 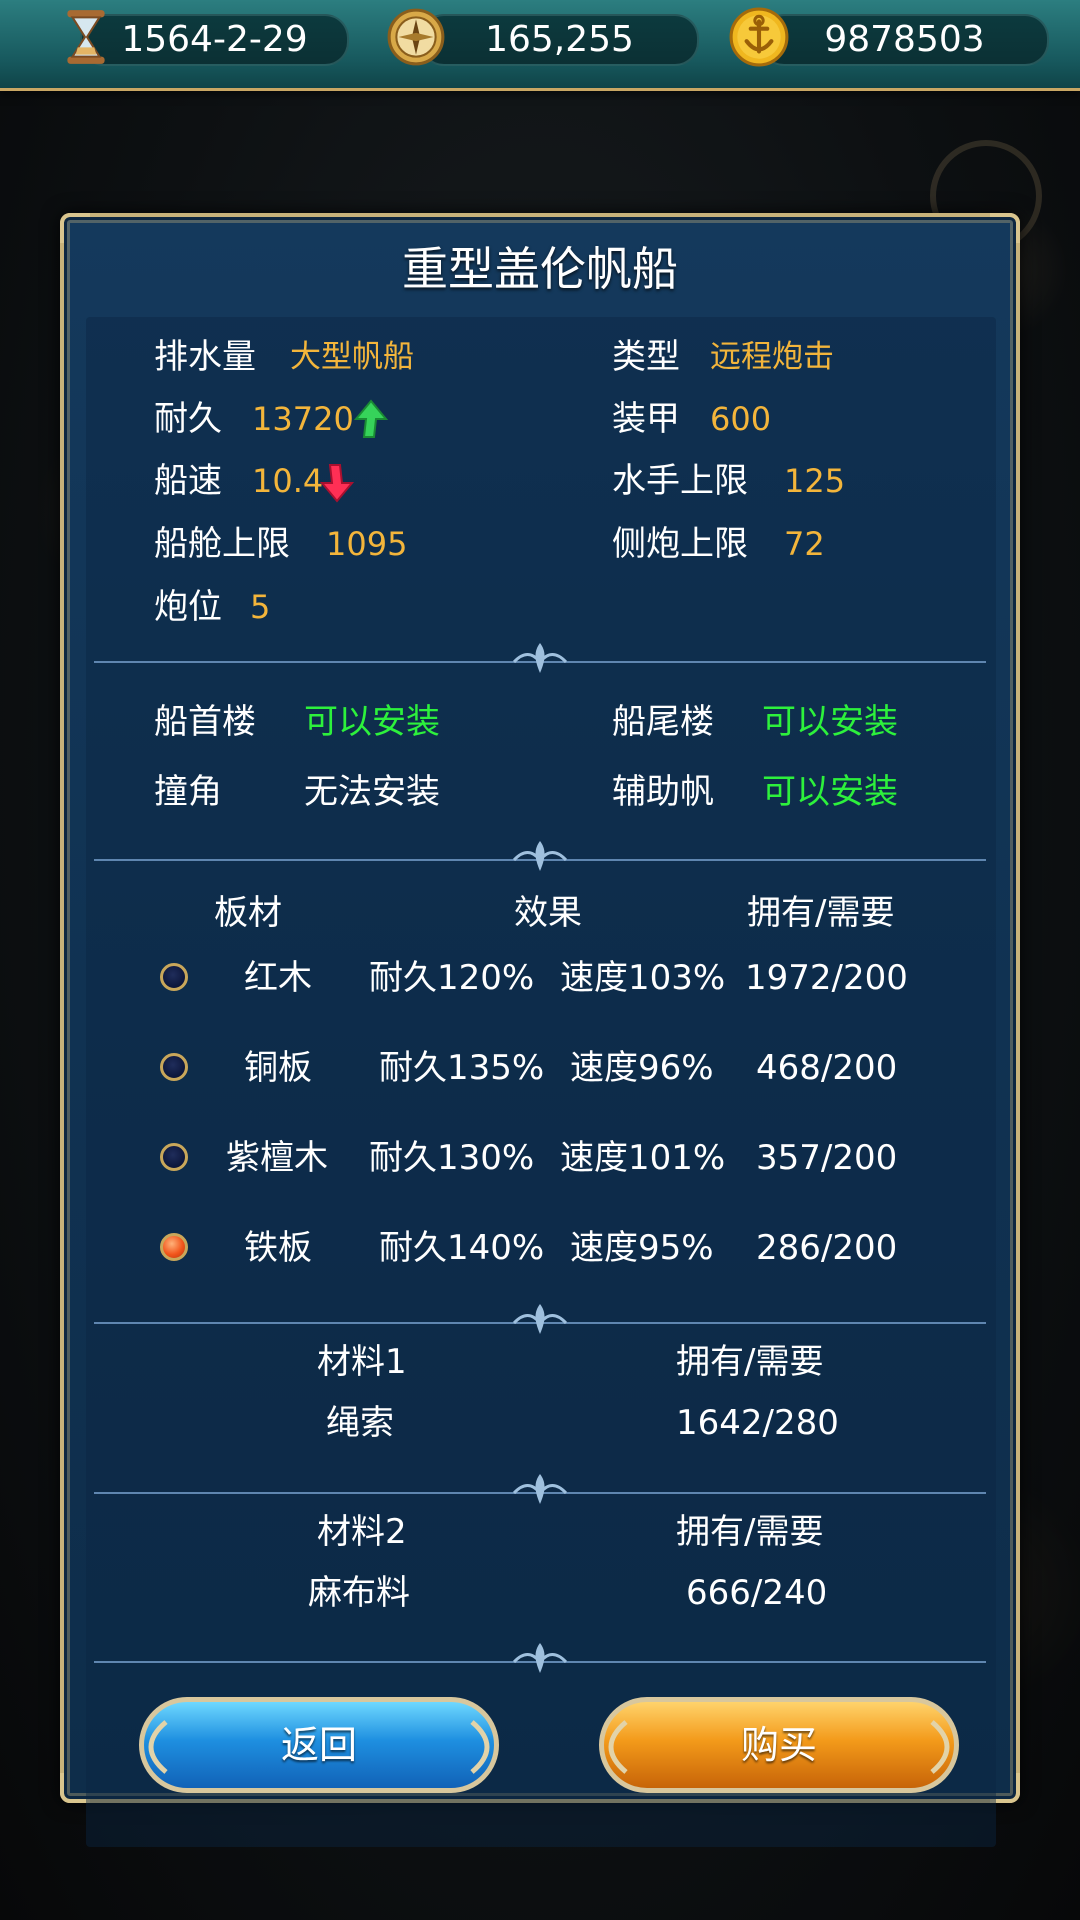 What do you see at coordinates (278, 1248) in the screenshot?
I see `plank-name: 铁板` at bounding box center [278, 1248].